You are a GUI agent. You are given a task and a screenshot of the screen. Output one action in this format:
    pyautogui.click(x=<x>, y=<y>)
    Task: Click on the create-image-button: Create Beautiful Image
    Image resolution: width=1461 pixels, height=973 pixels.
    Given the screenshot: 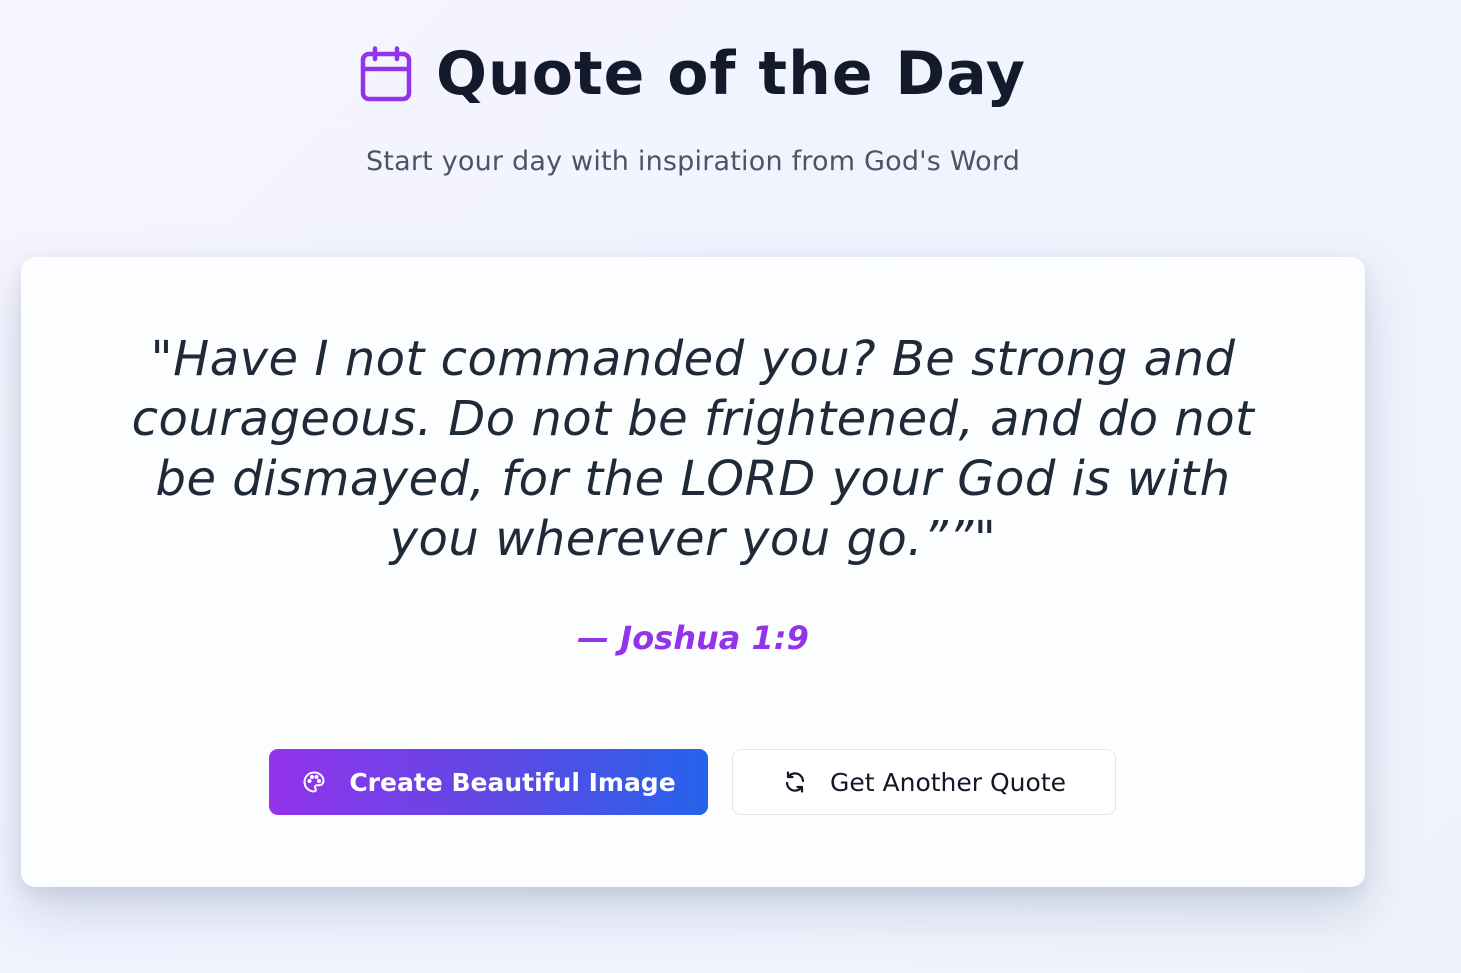 What is the action you would take?
    pyautogui.click(x=488, y=782)
    